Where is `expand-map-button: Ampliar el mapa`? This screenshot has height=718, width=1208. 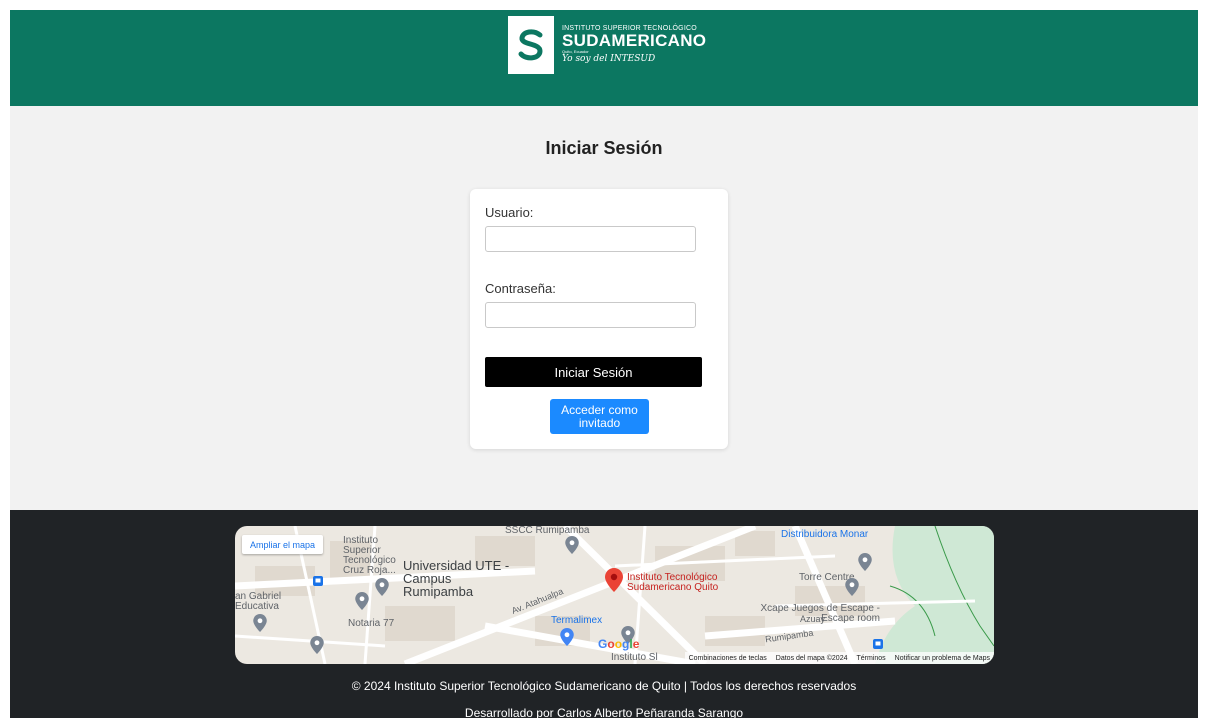 expand-map-button: Ampliar el mapa is located at coordinates (283, 544).